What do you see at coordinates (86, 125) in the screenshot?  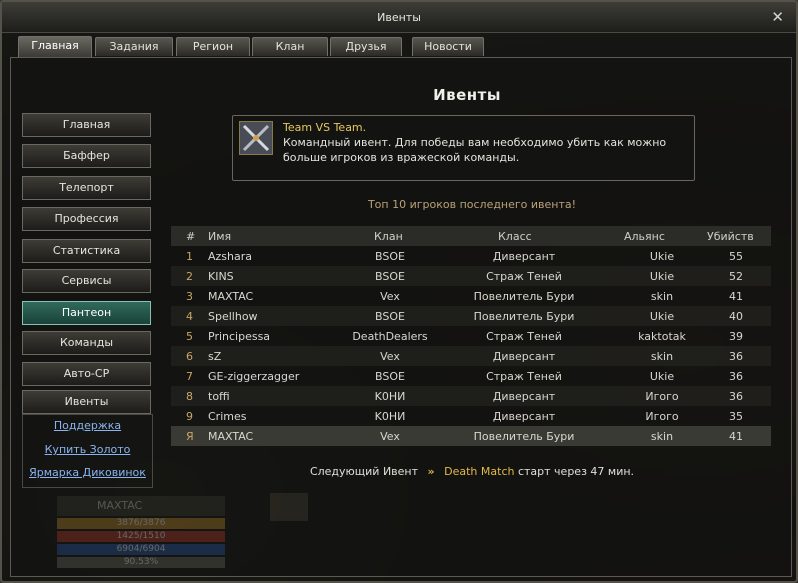 I see `sidebar-item-main: Главная` at bounding box center [86, 125].